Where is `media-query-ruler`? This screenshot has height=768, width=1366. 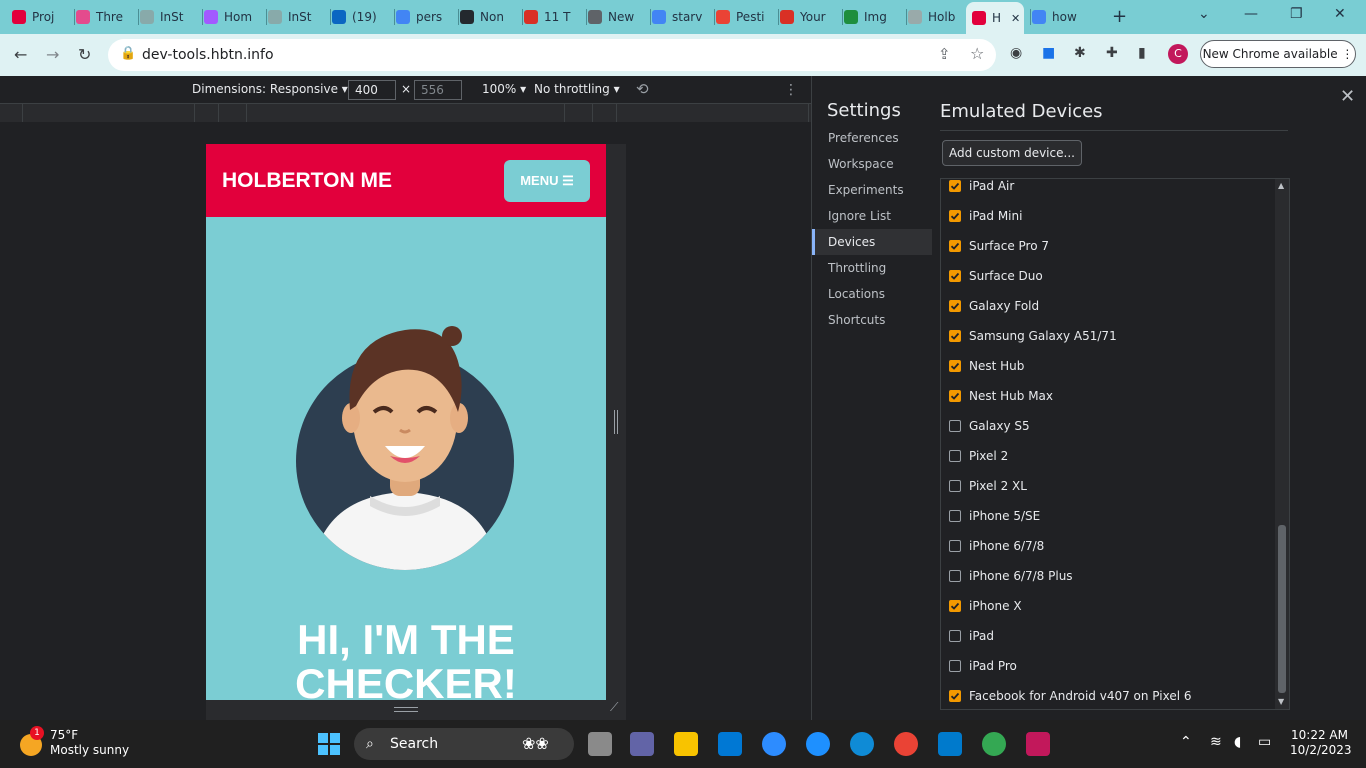
media-query-ruler is located at coordinates (405, 113).